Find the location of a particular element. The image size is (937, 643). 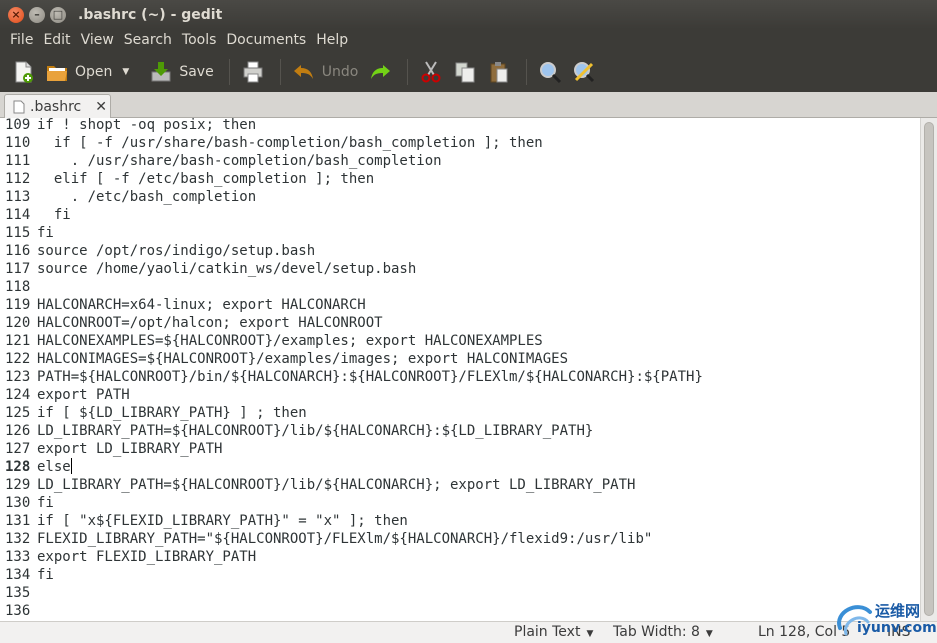

code-line: 136 is located at coordinates (460, 611).